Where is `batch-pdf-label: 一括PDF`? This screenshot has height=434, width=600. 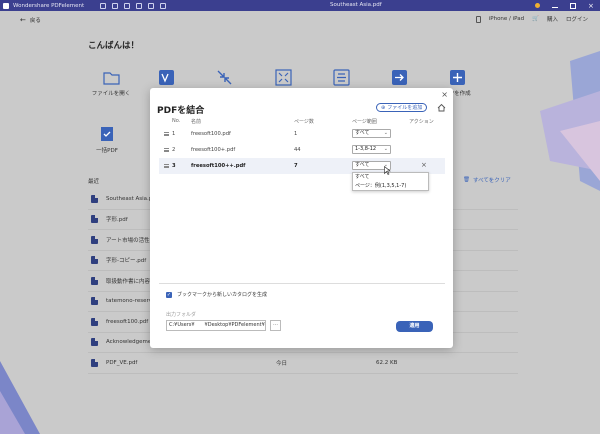
batch-pdf-label: 一括PDF is located at coordinates (107, 151).